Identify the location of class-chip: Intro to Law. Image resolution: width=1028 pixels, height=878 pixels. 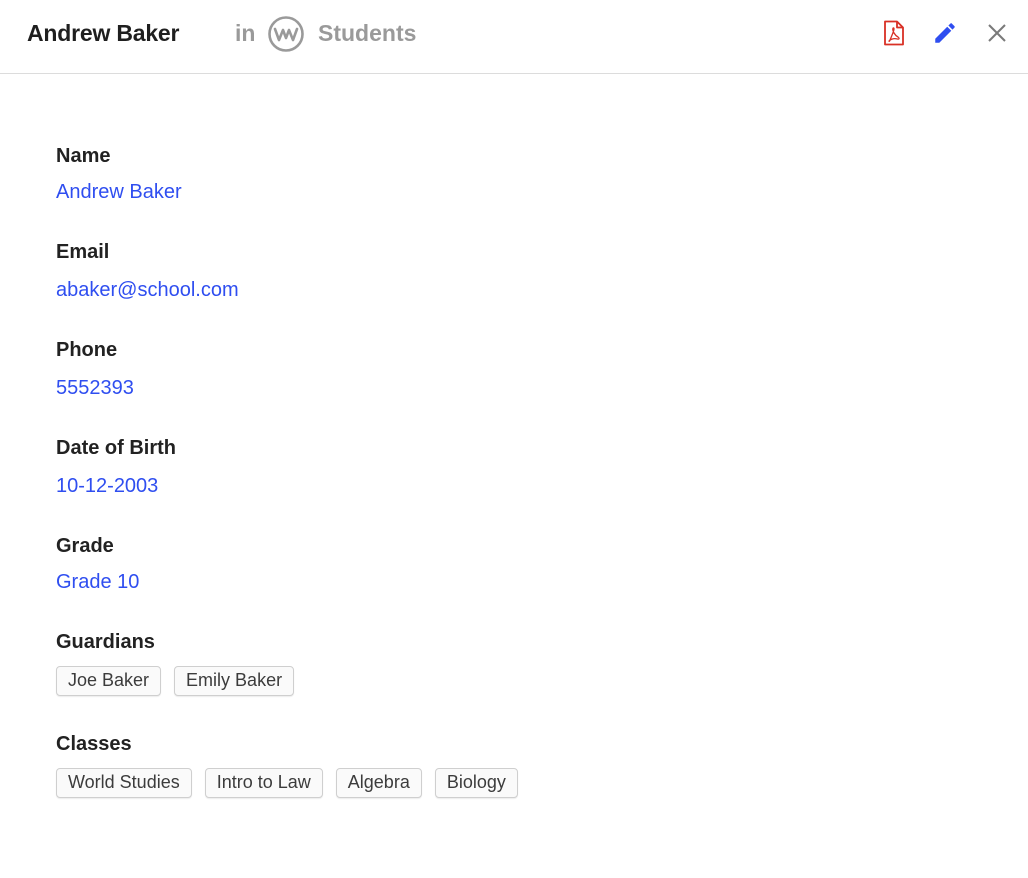
(263, 783).